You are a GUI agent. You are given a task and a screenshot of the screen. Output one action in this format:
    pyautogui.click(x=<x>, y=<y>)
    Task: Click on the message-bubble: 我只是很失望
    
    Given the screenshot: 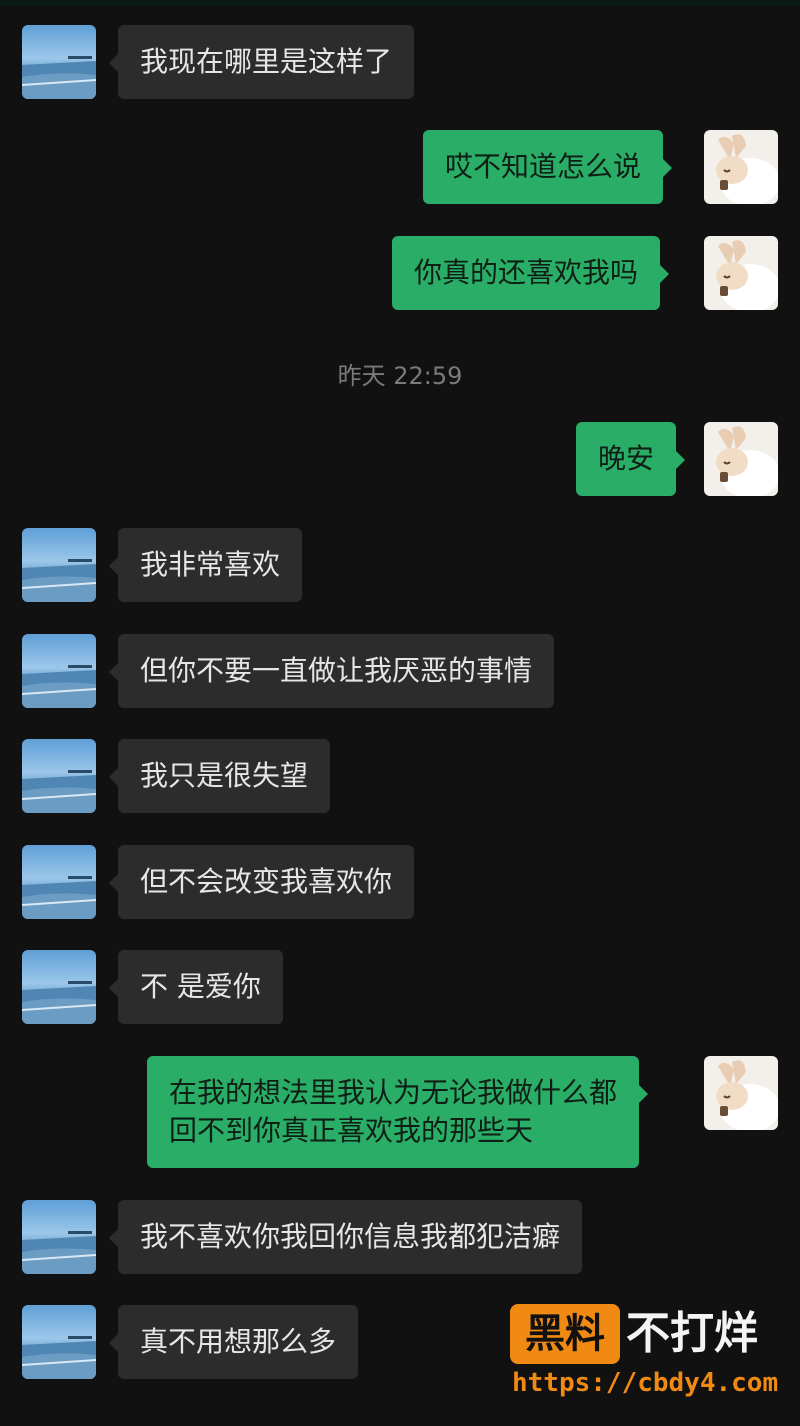 What is the action you would take?
    pyautogui.click(x=219, y=776)
    